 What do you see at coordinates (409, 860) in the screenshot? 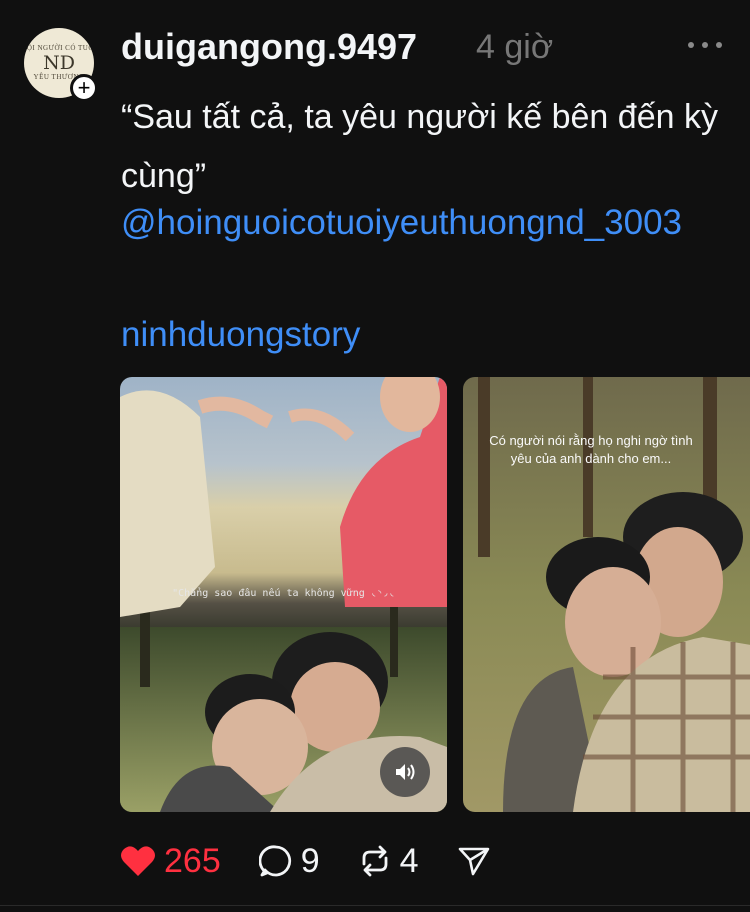
I see `repost-count: 4` at bounding box center [409, 860].